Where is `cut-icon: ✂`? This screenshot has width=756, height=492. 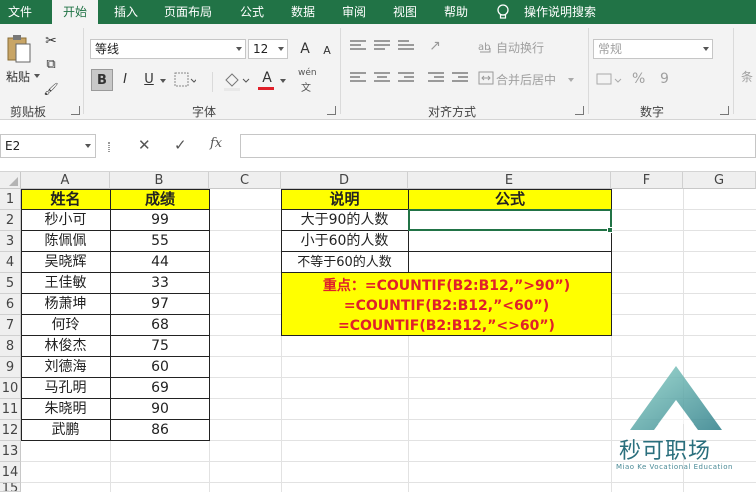
cut-icon: ✂ is located at coordinates (51, 41).